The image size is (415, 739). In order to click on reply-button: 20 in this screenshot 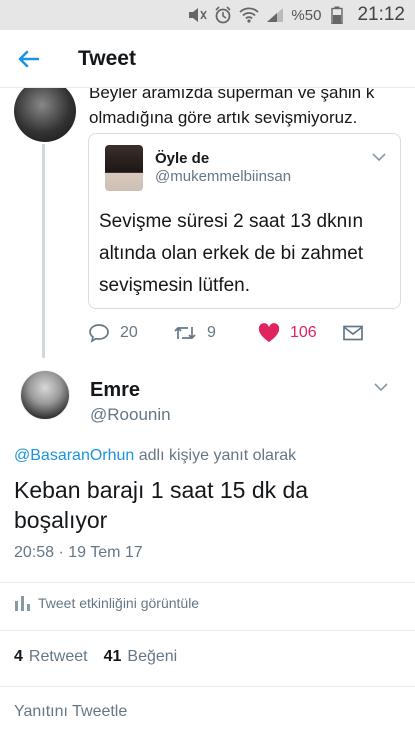, I will do `click(113, 333)`.